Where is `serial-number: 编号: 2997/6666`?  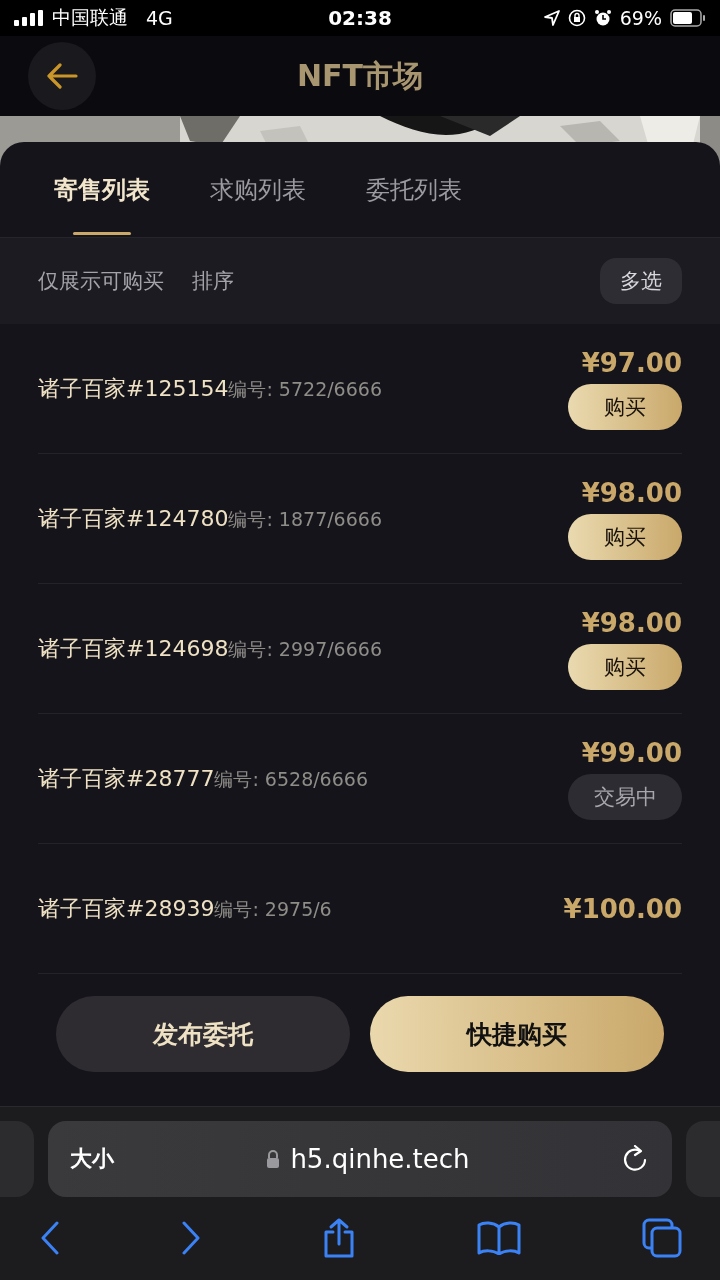
serial-number: 编号: 2997/6666 is located at coordinates (305, 649).